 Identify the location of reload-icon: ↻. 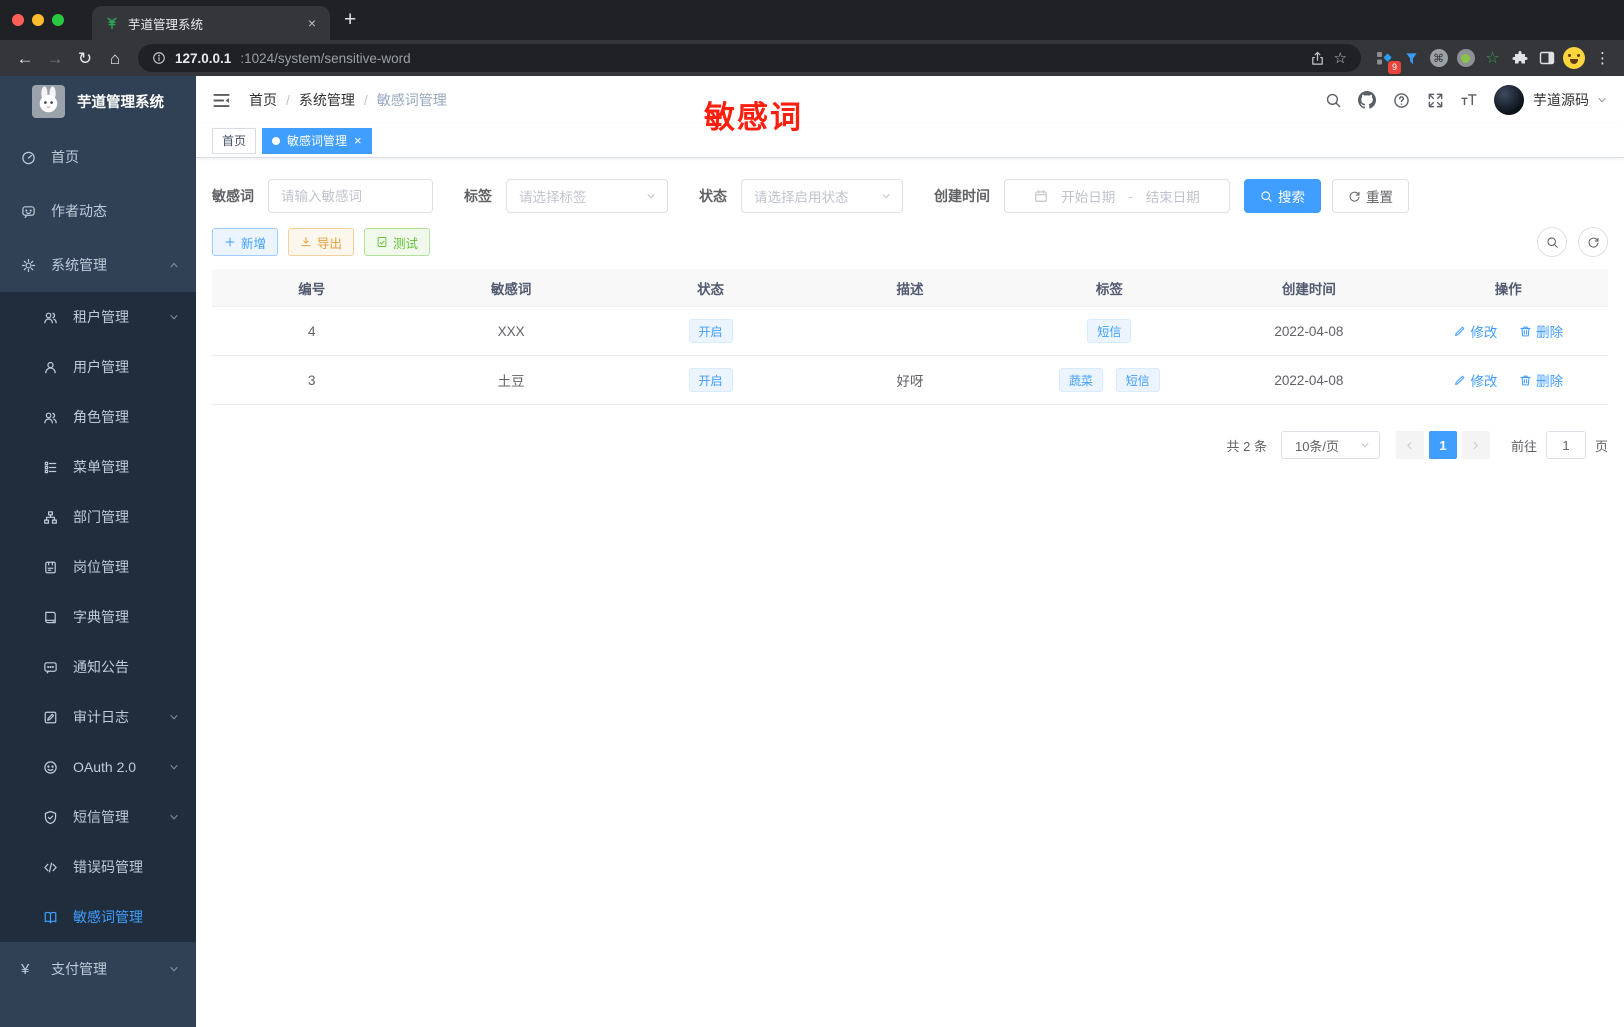
(85, 58).